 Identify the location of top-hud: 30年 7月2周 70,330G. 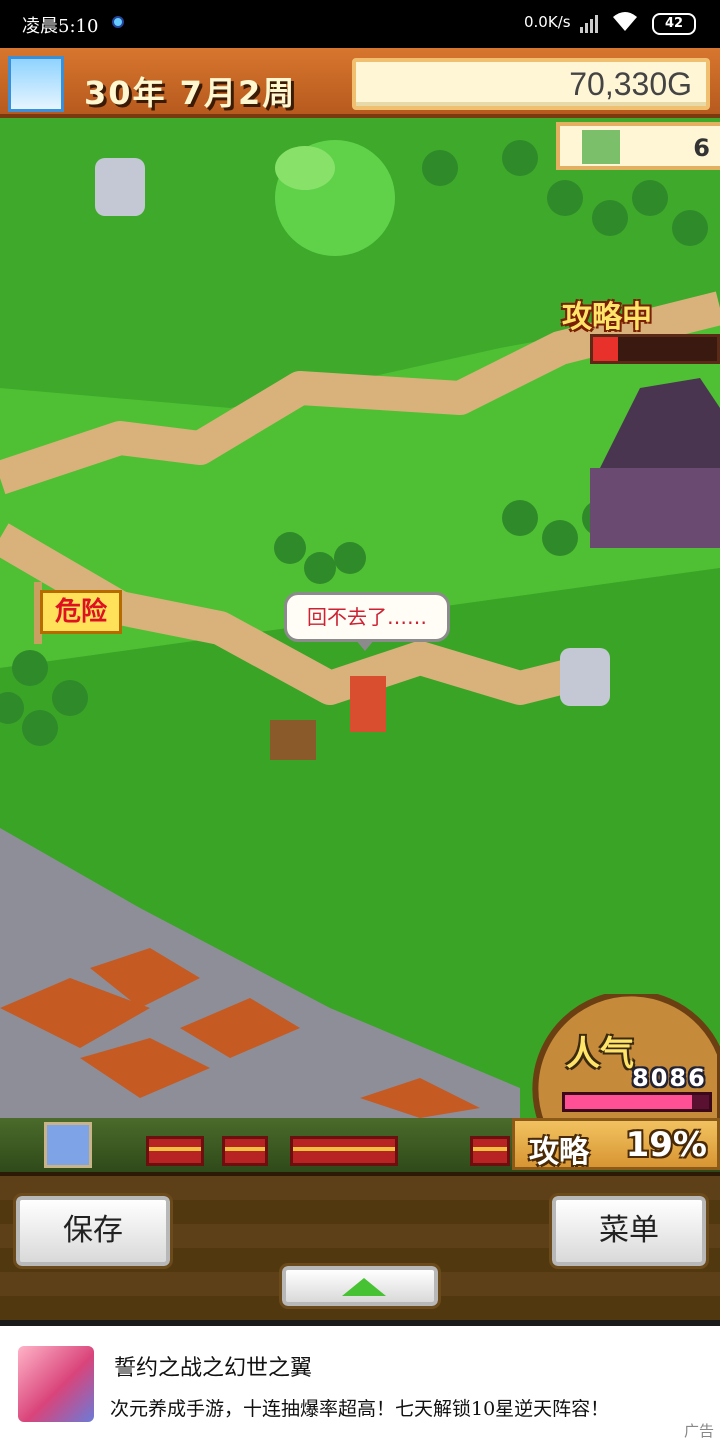
(360, 83).